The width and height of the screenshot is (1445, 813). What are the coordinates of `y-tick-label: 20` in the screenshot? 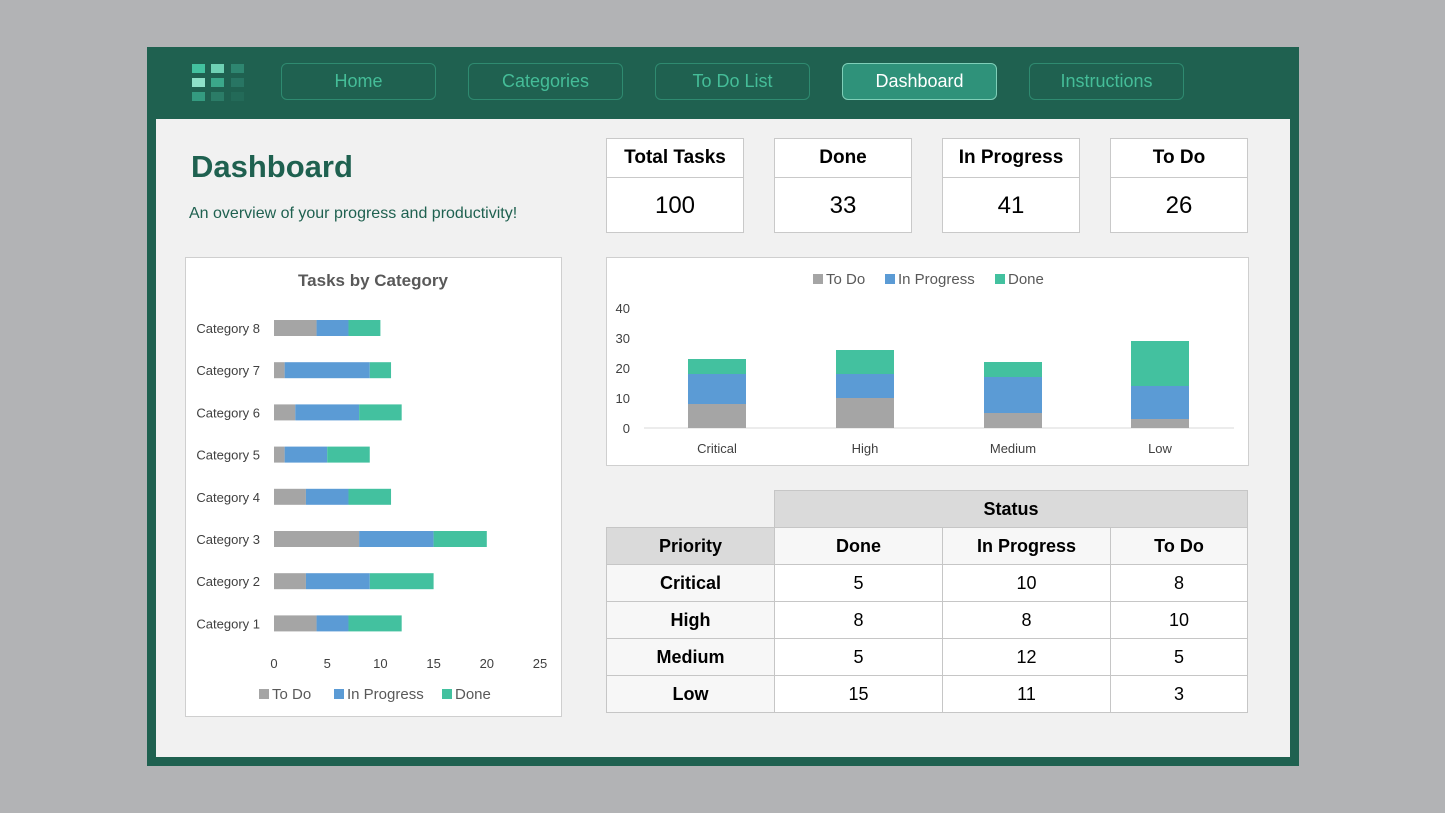 It's located at (623, 368).